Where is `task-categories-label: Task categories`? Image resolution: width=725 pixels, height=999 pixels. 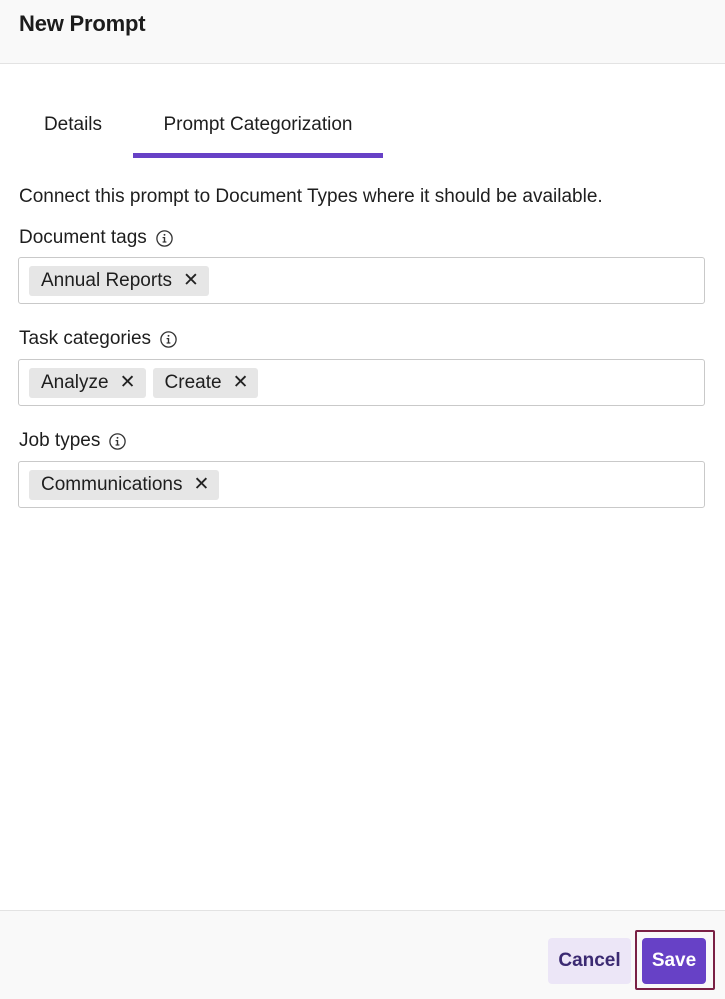 task-categories-label: Task categories is located at coordinates (98, 339).